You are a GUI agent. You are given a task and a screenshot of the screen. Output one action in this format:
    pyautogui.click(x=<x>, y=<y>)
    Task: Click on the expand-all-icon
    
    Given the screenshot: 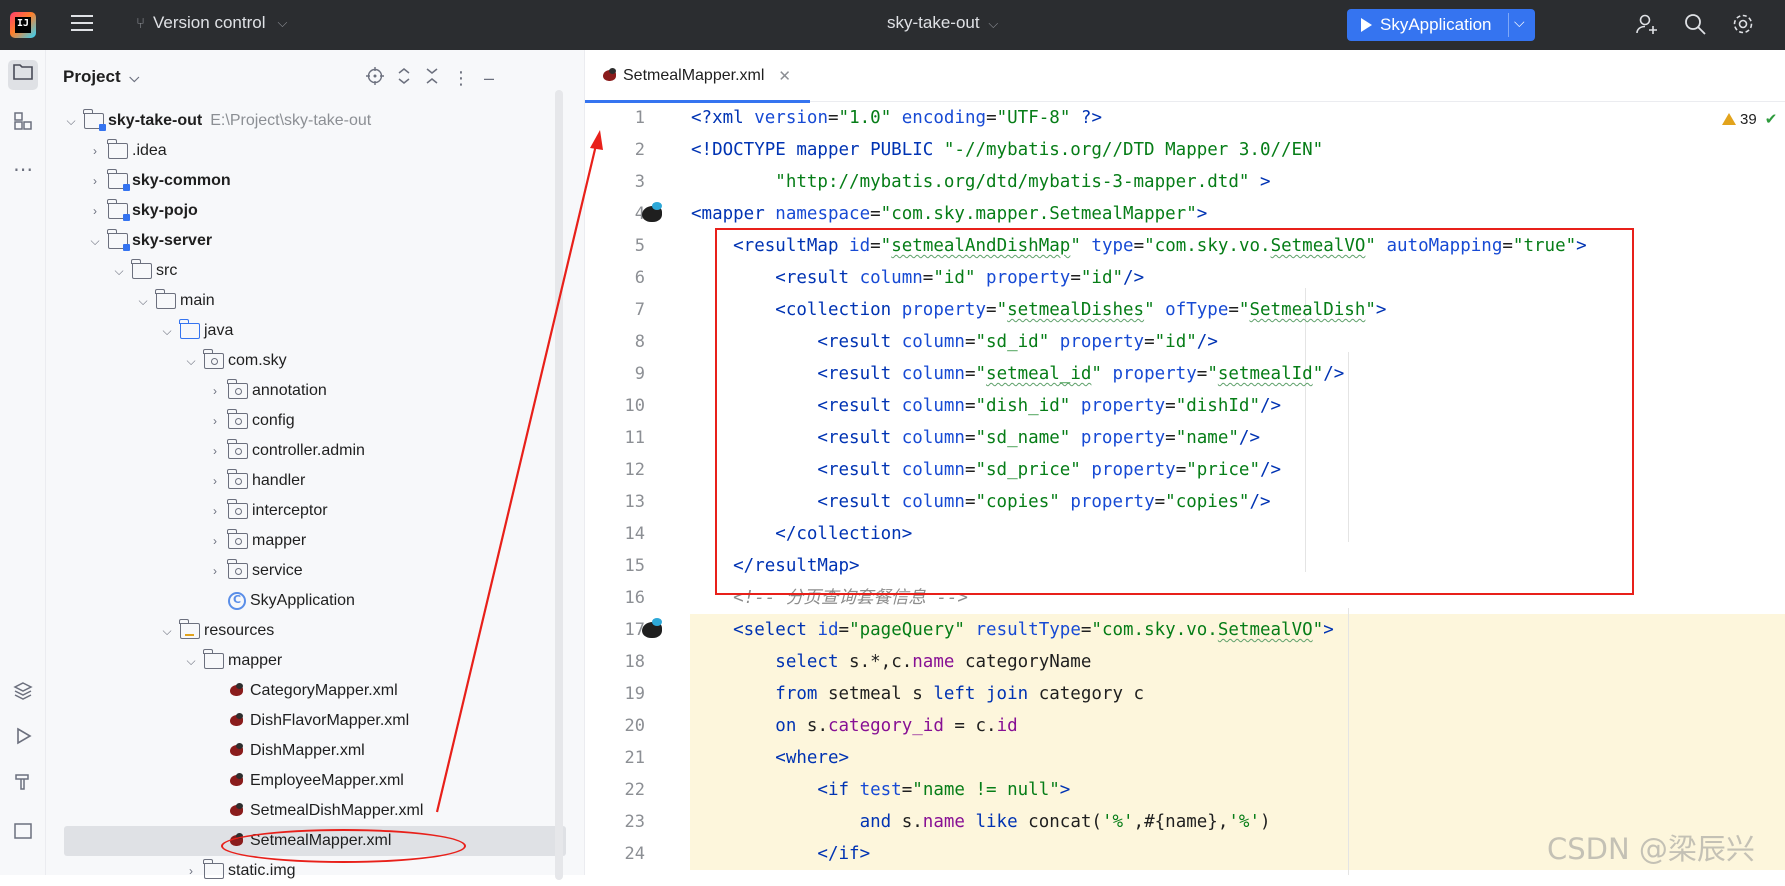 What is the action you would take?
    pyautogui.click(x=404, y=78)
    